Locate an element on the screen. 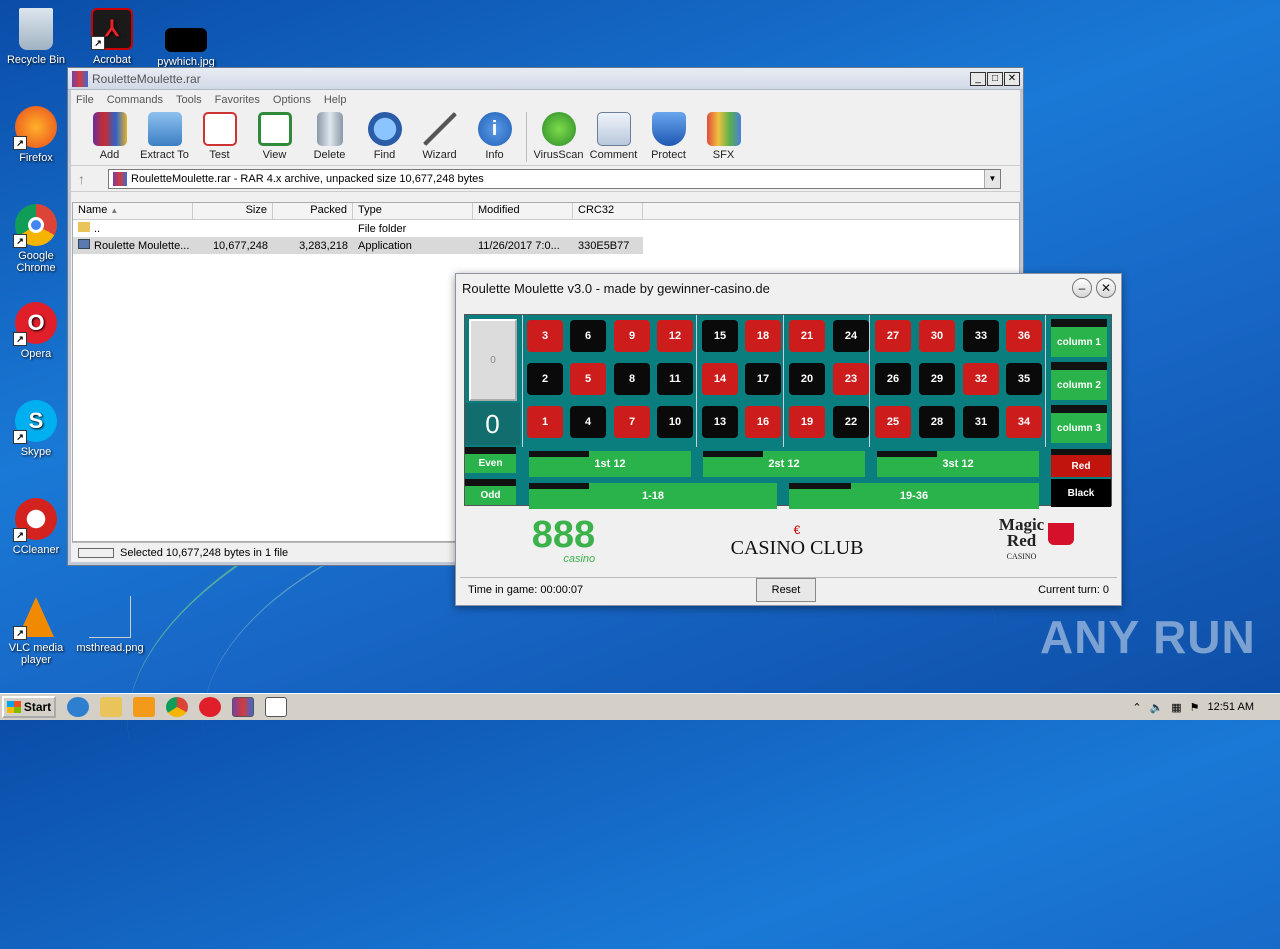 The height and width of the screenshot is (949, 1280). desktop-icon-opera: O ↗ Opera is located at coordinates (36, 331).